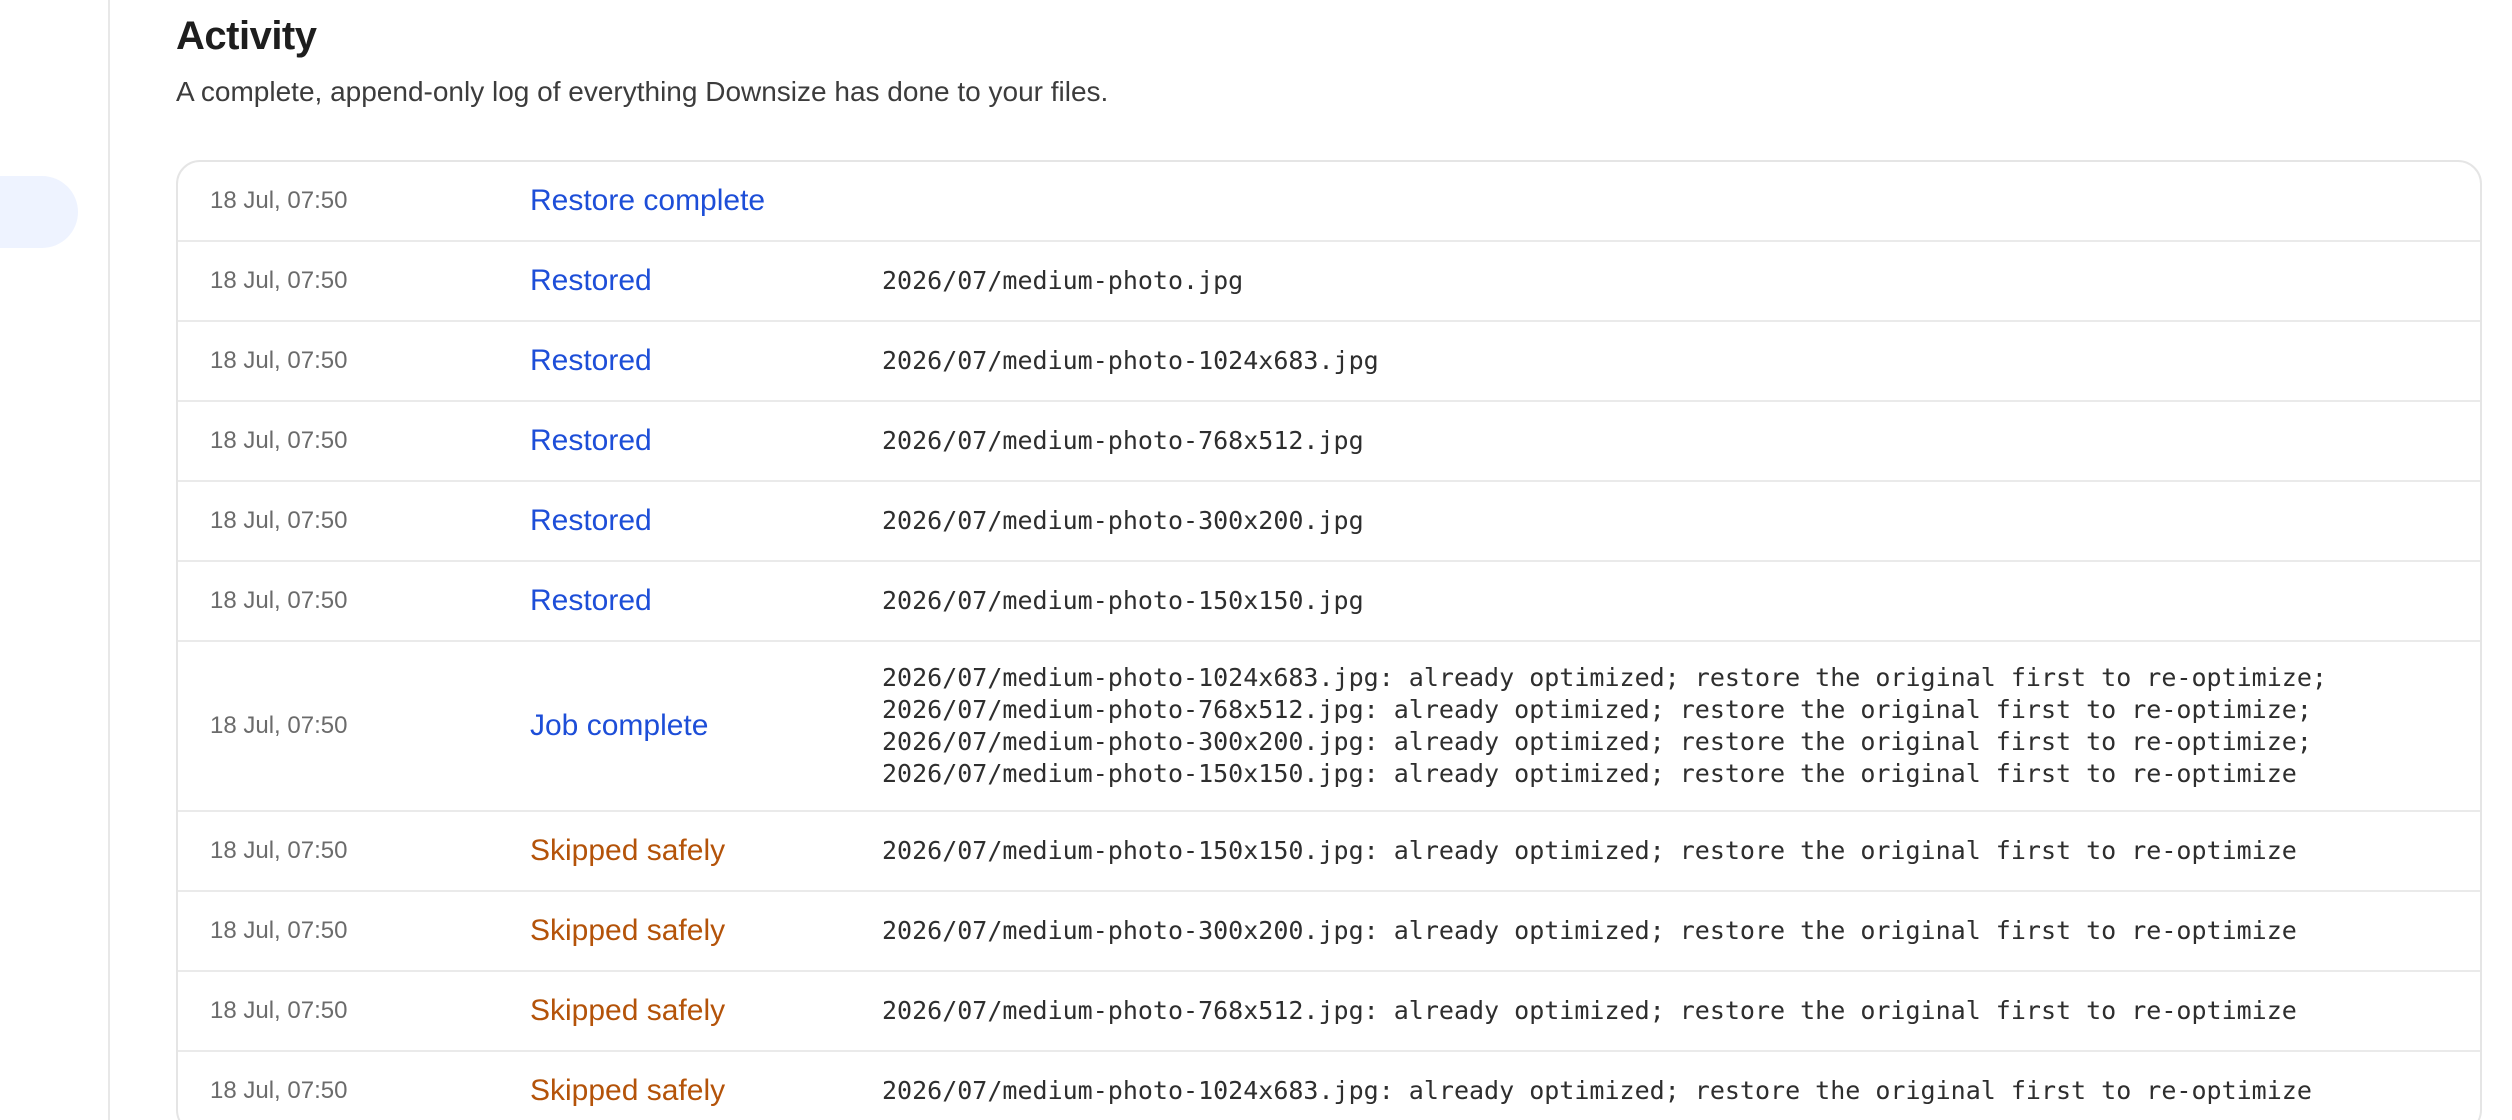 Image resolution: width=2512 pixels, height=1120 pixels. What do you see at coordinates (1123, 520) in the screenshot?
I see `log-detail: 2026/07/medium-photo-300x200.jpg` at bounding box center [1123, 520].